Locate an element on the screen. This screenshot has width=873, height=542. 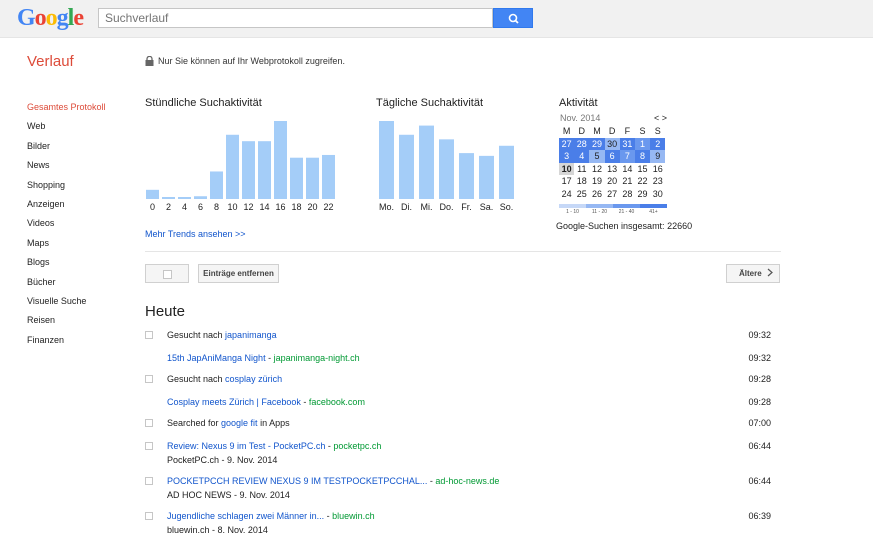
select-all-checkbox is located at coordinates (167, 273).